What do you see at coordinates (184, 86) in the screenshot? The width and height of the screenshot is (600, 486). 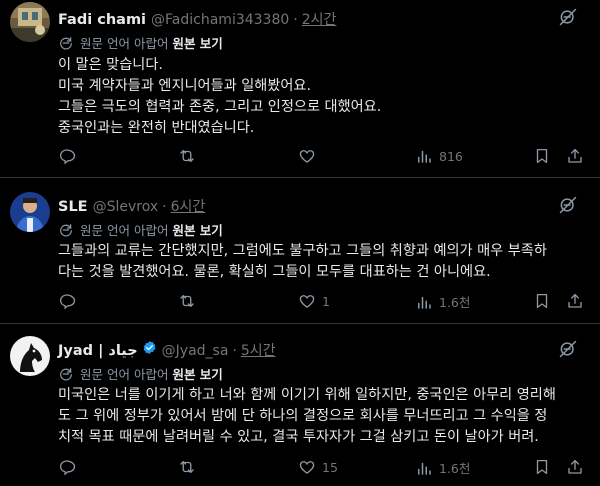 I see `tweet-text-line: 미국 계약자들과 엔지니어들과 일해봤어요.` at bounding box center [184, 86].